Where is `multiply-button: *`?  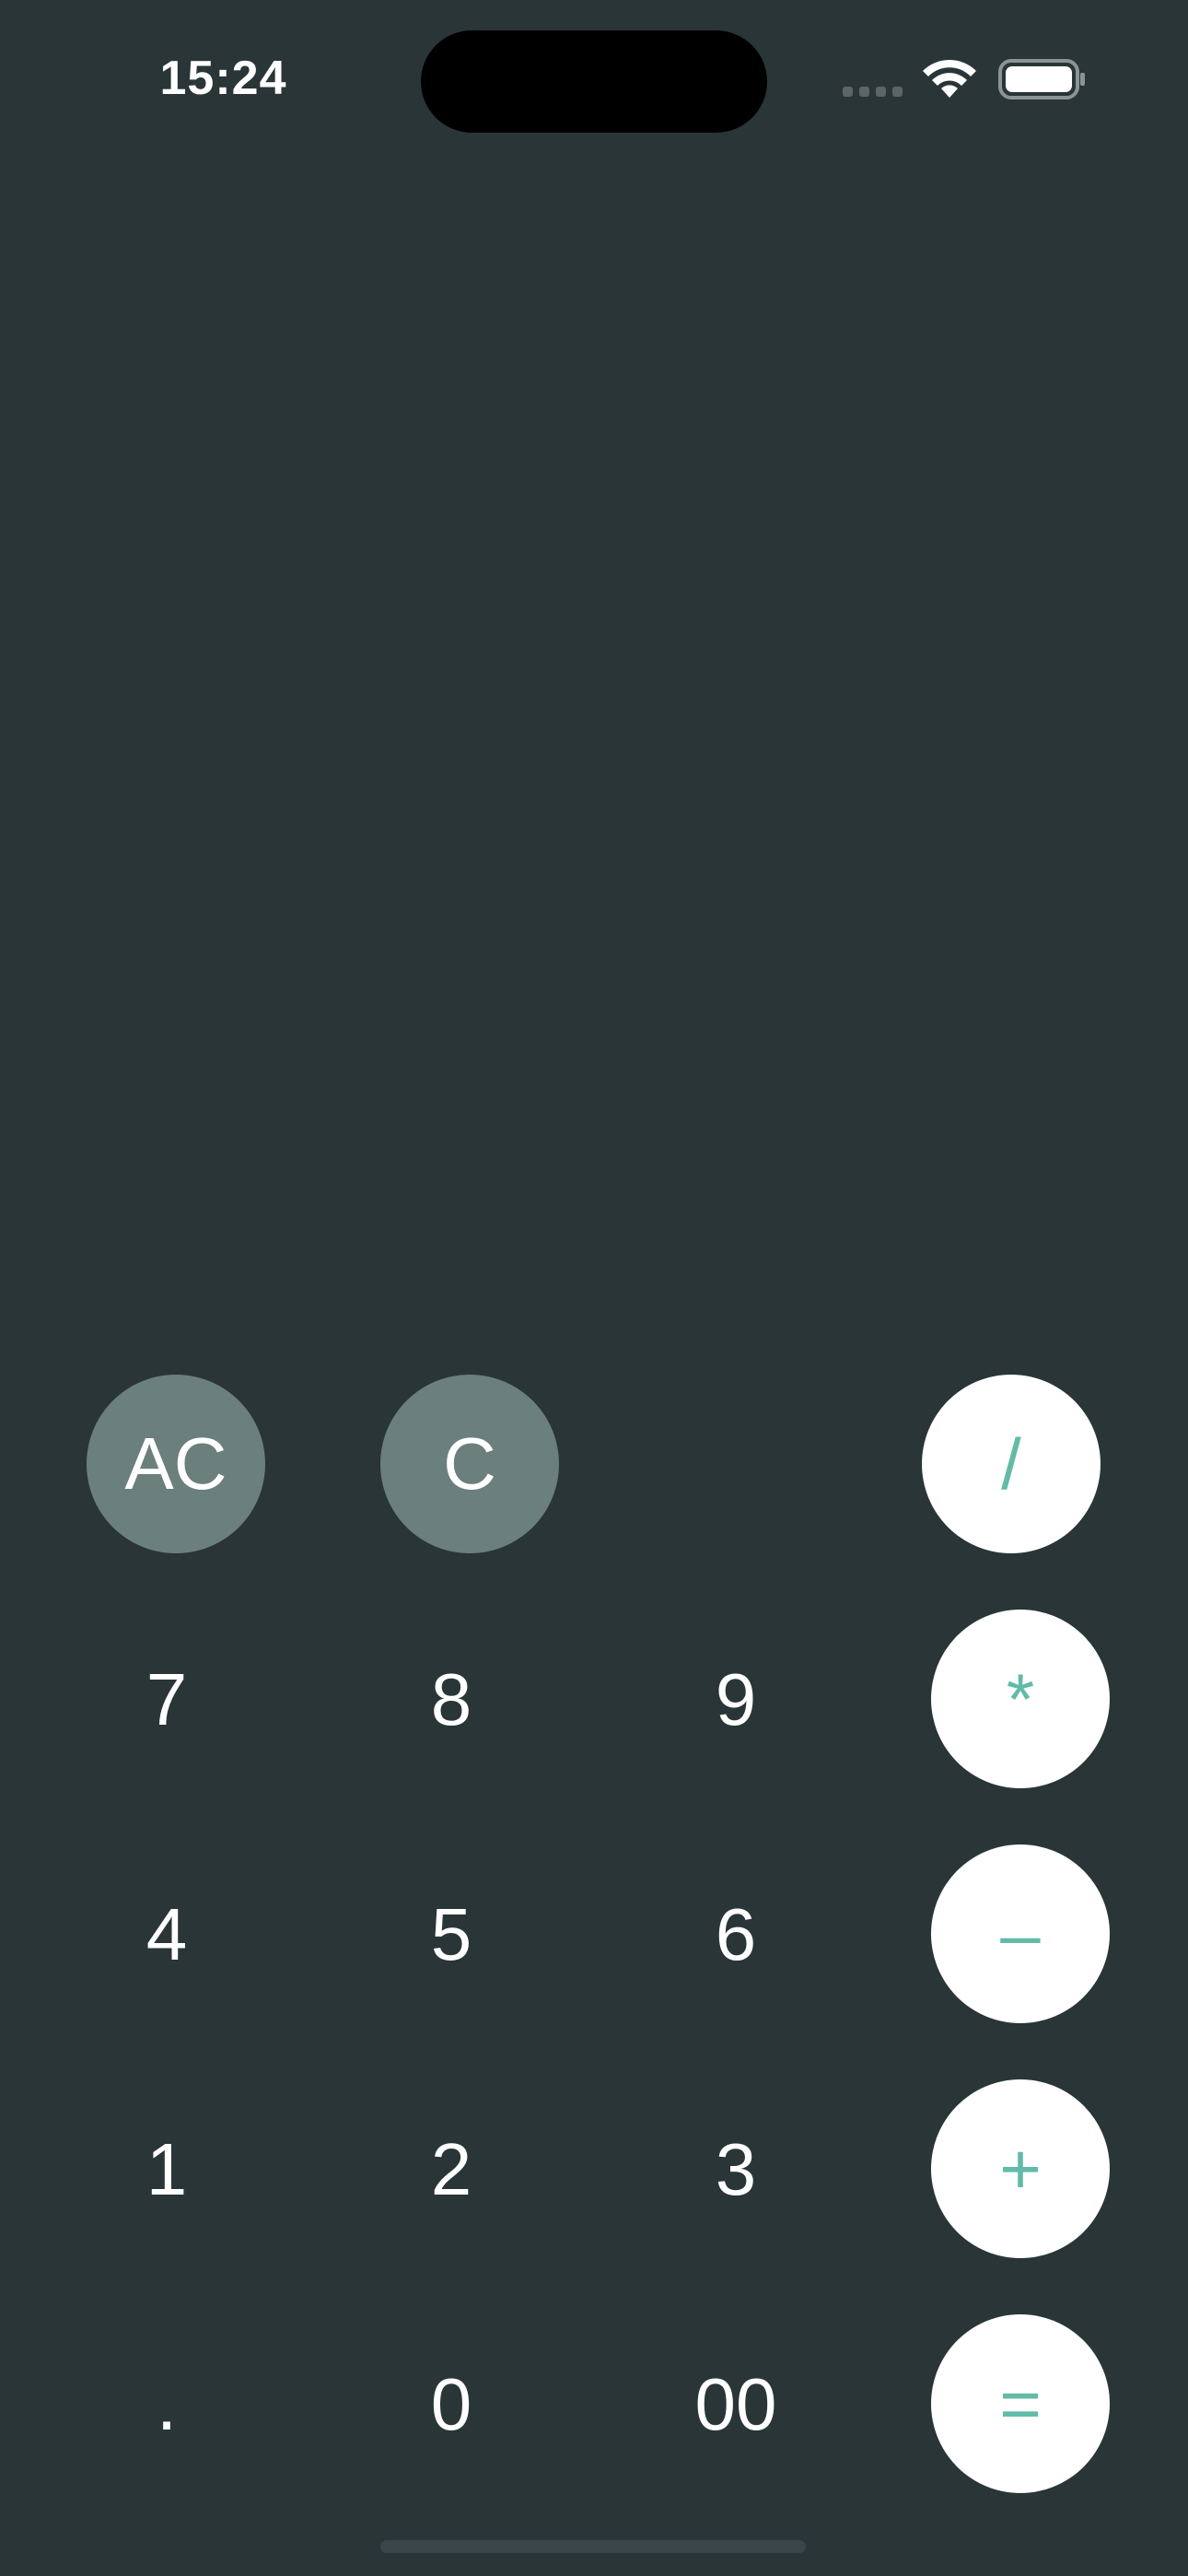 multiply-button: * is located at coordinates (1020, 1699).